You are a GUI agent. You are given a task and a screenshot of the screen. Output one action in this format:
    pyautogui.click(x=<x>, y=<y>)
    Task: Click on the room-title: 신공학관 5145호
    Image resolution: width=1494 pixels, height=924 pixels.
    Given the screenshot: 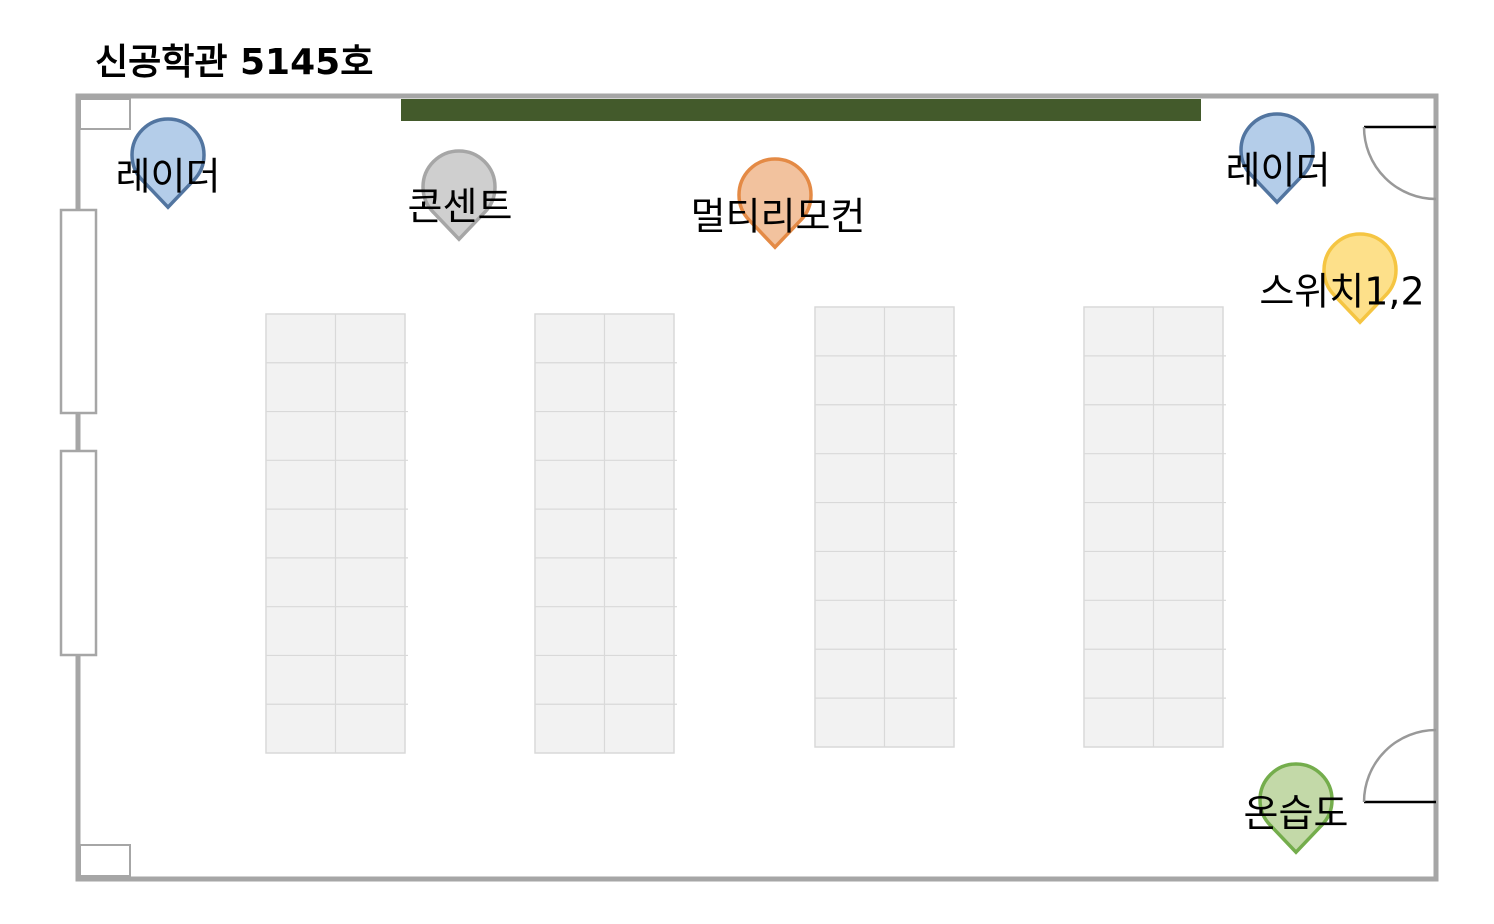 What is the action you would take?
    pyautogui.click(x=234, y=62)
    